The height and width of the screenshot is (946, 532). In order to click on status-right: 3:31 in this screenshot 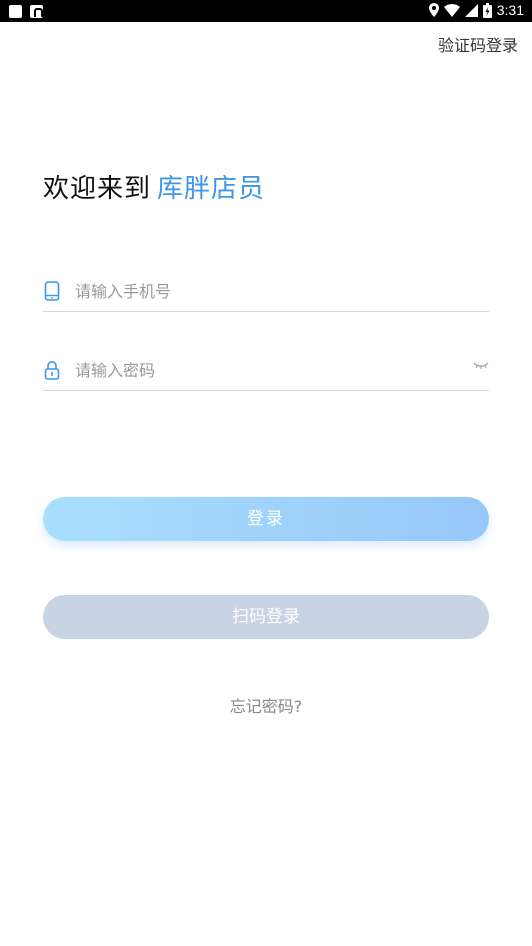, I will do `click(476, 10)`.